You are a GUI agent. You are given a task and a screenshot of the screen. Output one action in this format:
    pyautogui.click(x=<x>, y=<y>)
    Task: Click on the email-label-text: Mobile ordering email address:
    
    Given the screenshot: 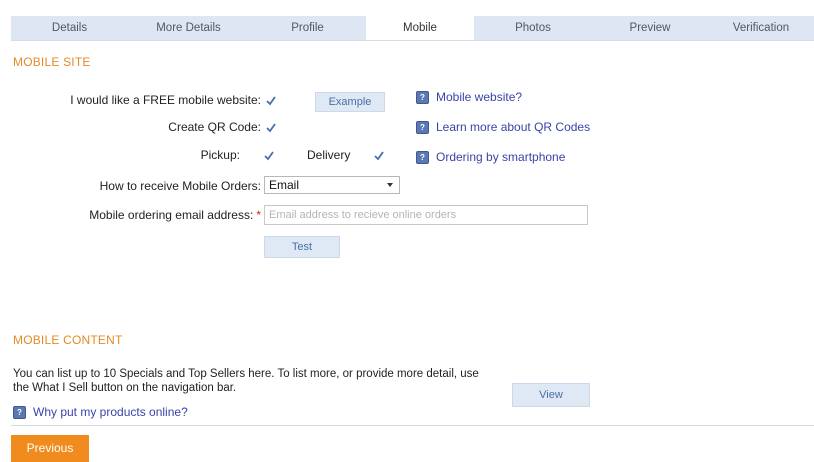 What is the action you would take?
    pyautogui.click(x=171, y=215)
    